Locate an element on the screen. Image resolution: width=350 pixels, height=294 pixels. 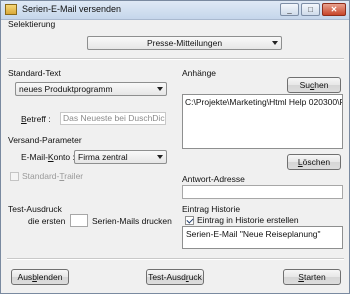
betreff-label: Betreff : is located at coordinates (36, 119).